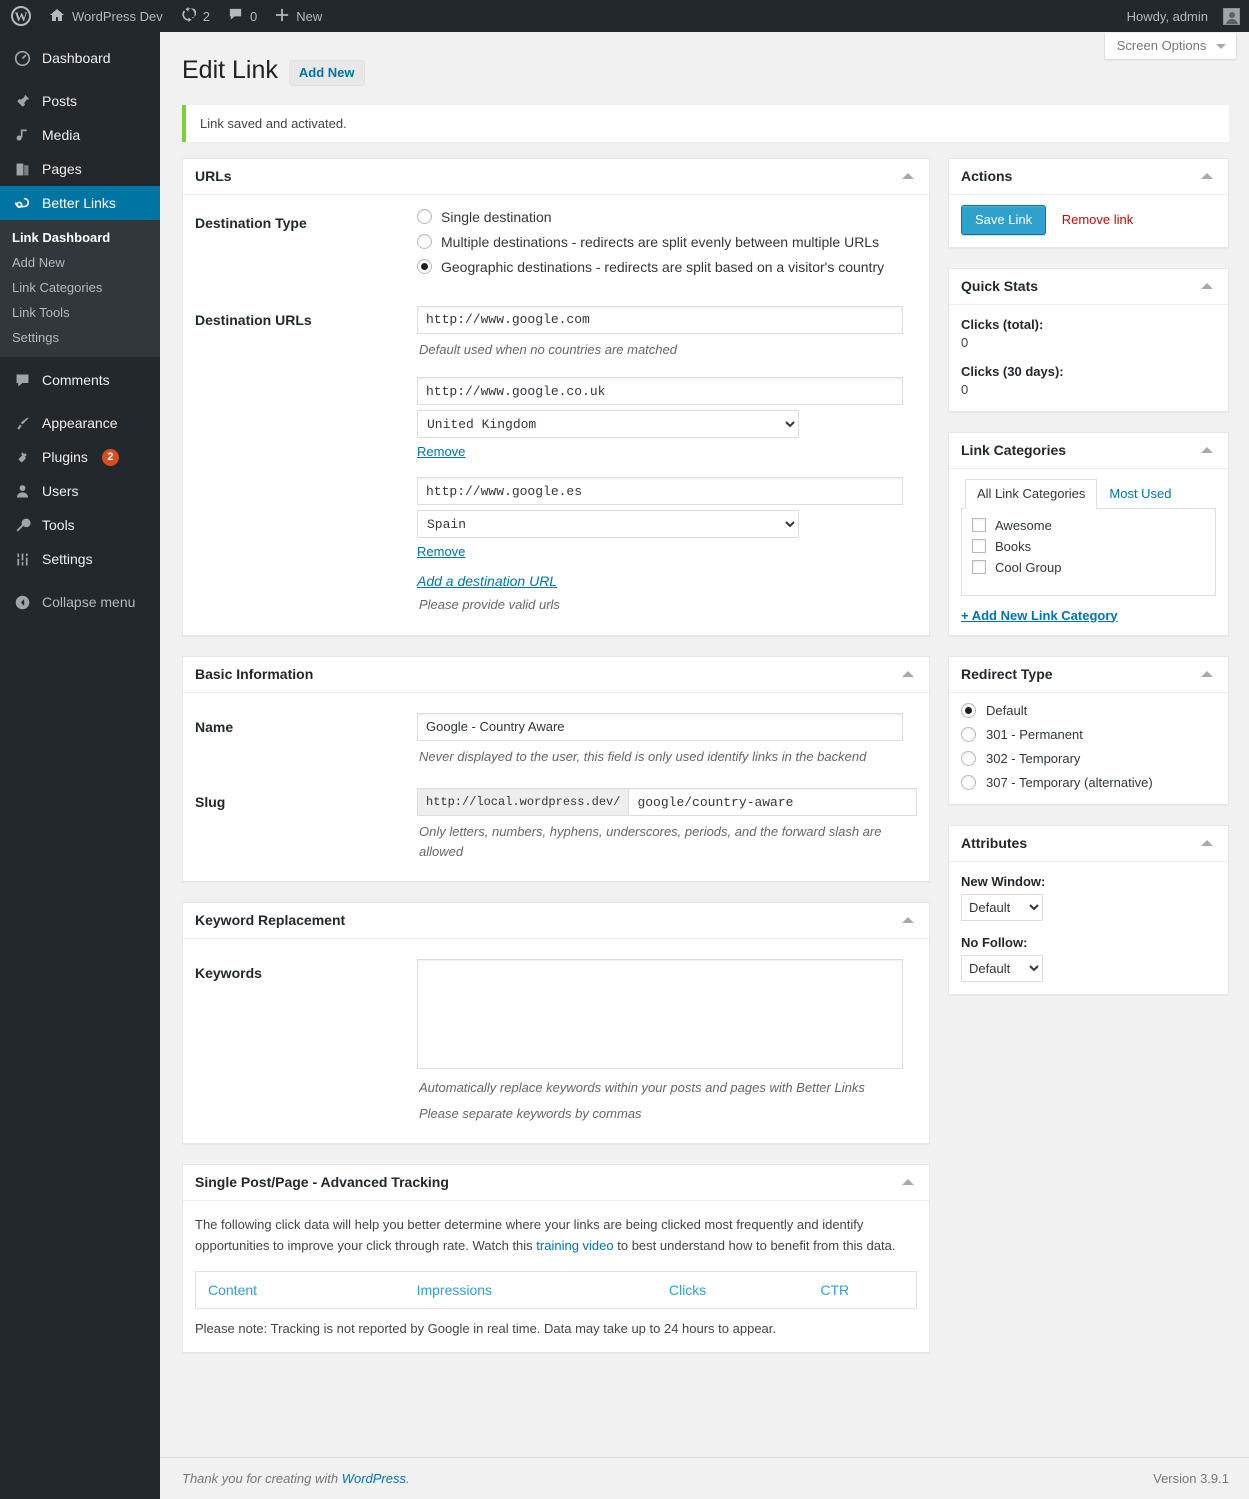 The image size is (1249, 1499). What do you see at coordinates (1034, 734) in the screenshot?
I see `redirect-option-label: 301 - Permanent` at bounding box center [1034, 734].